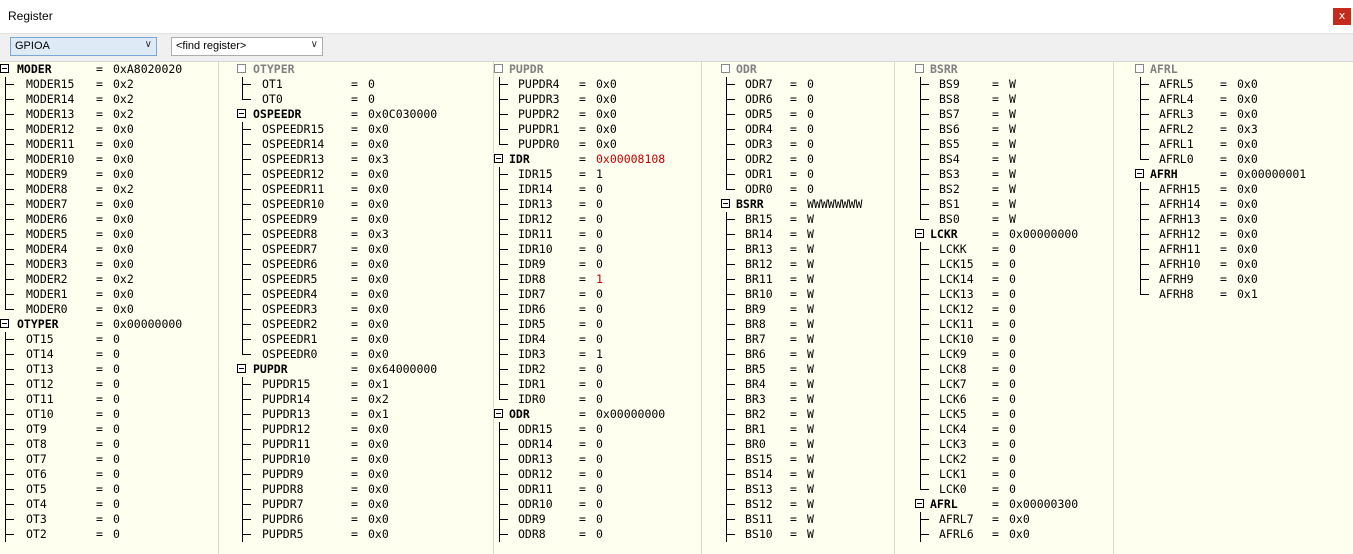 Image resolution: width=1353 pixels, height=554 pixels. Describe the element at coordinates (597, 219) in the screenshot. I see `field-row: IDR12 = 0` at that location.